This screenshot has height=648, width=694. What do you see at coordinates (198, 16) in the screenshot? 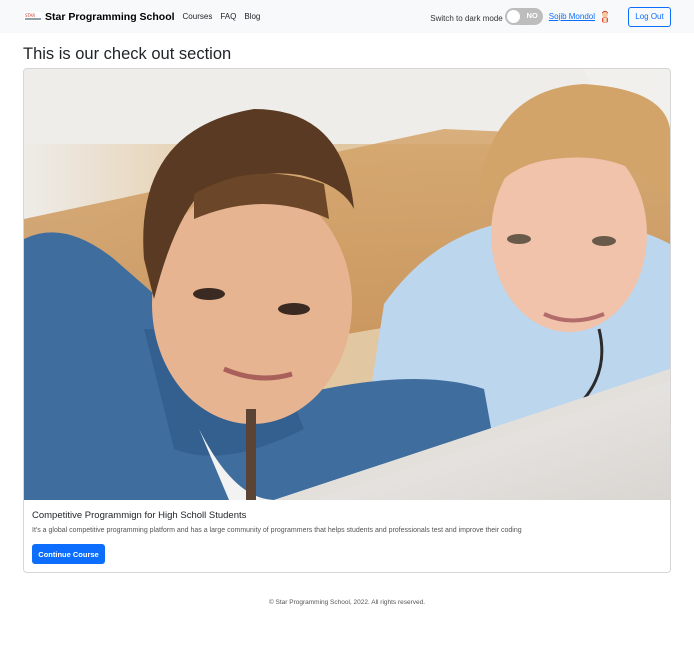
I see `nav-link-courses: Courses` at bounding box center [198, 16].